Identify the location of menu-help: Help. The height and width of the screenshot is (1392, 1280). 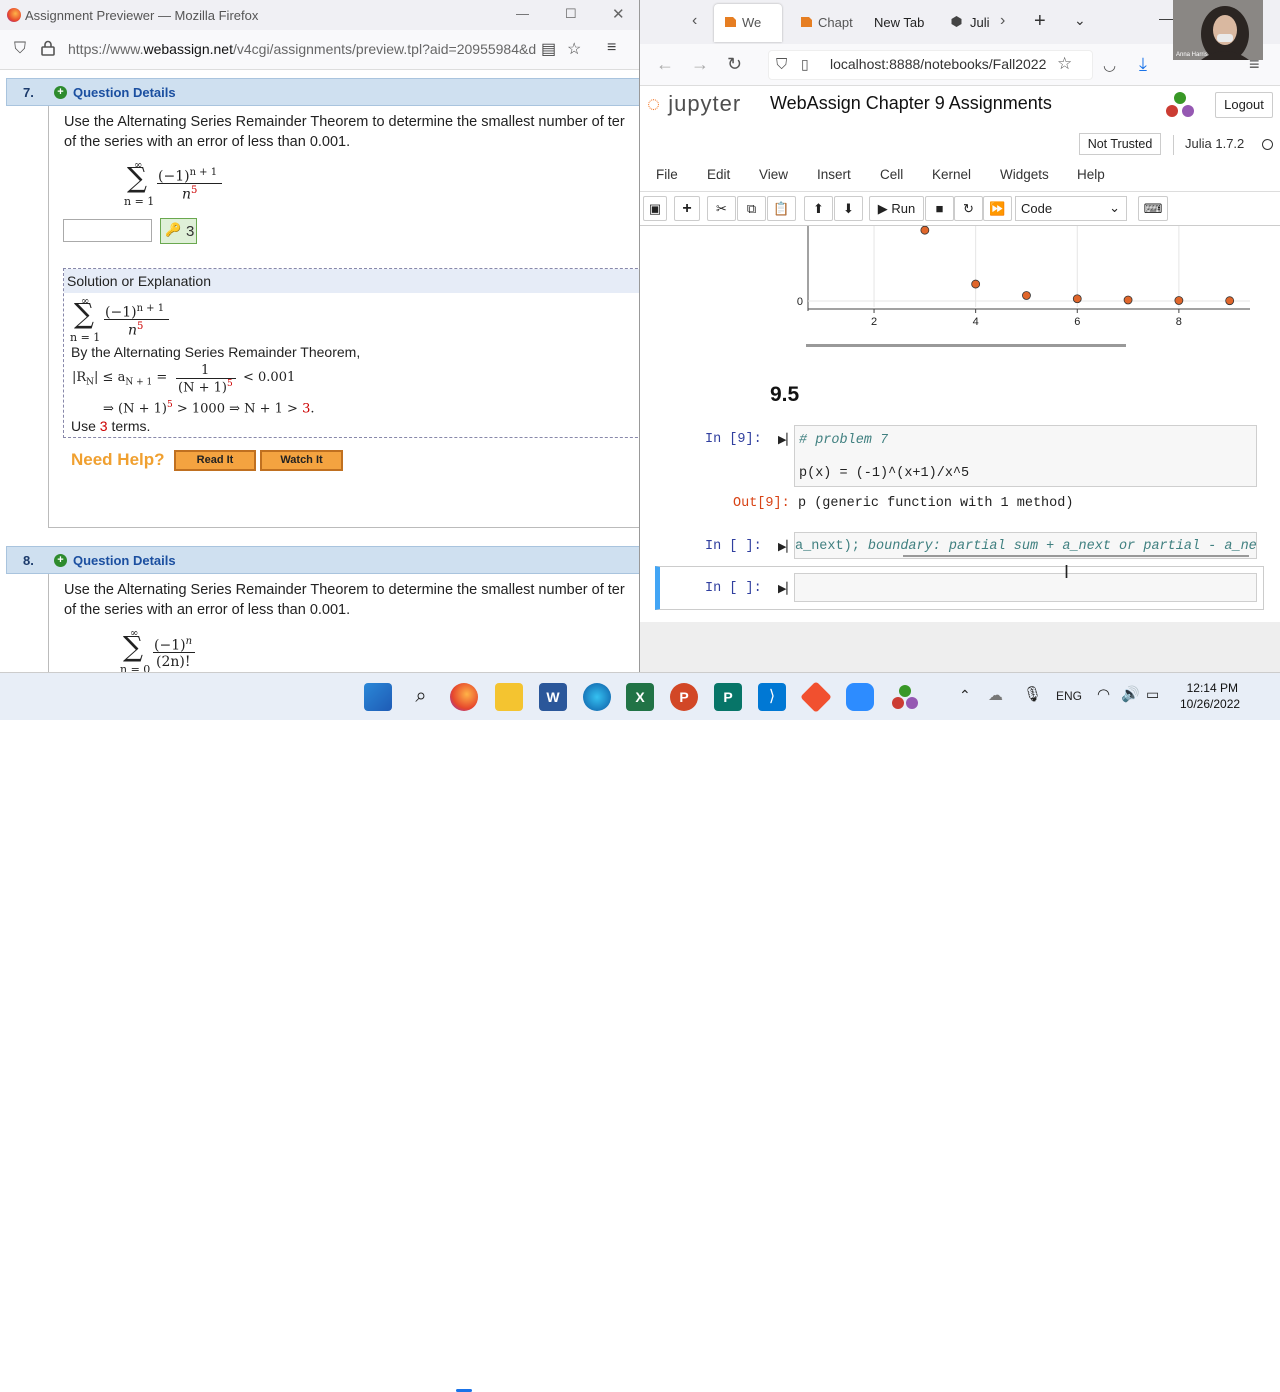
(1091, 174).